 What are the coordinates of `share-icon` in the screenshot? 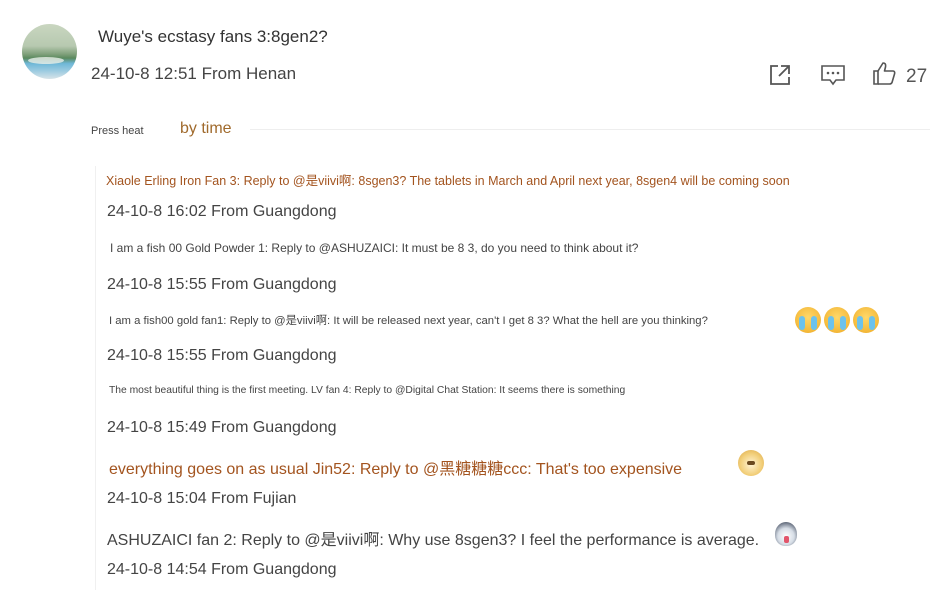 It's located at (780, 75).